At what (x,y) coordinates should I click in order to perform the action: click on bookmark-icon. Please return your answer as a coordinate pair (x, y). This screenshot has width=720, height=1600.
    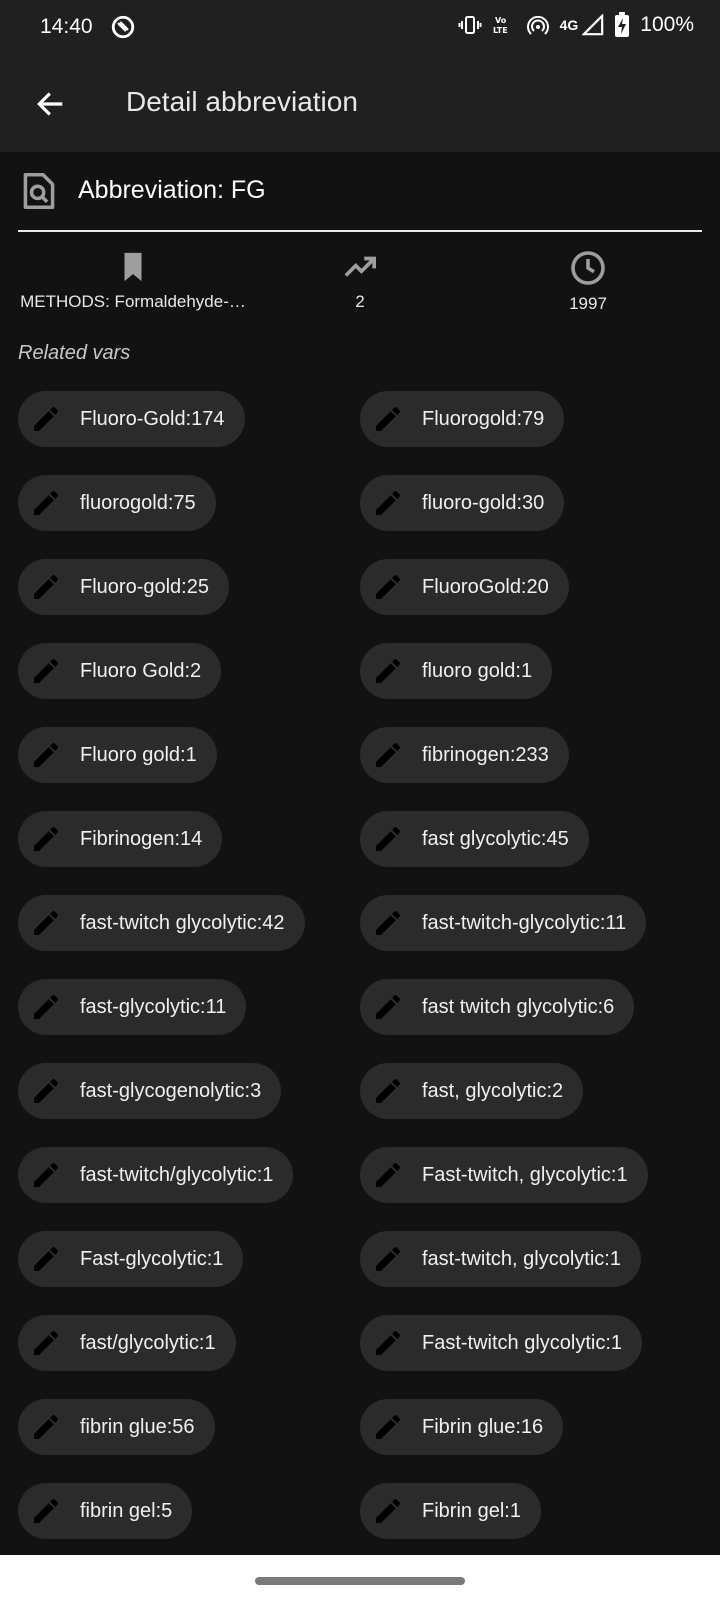
    Looking at the image, I should click on (133, 267).